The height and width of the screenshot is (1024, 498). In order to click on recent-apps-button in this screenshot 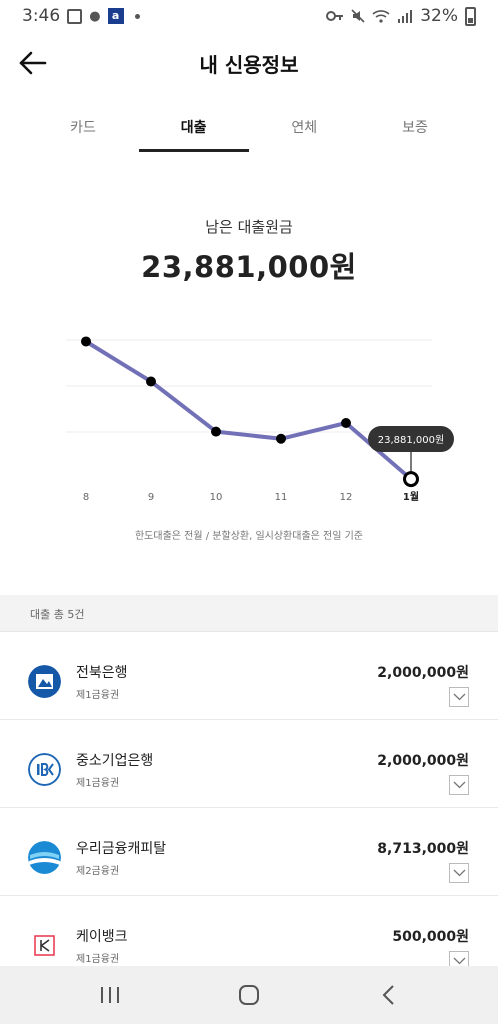, I will do `click(110, 995)`.